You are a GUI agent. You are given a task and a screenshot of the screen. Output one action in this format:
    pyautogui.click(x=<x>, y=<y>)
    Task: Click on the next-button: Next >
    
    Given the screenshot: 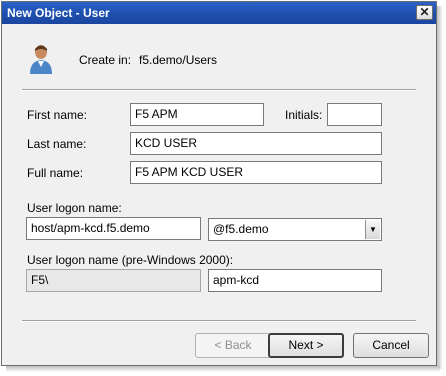 What is the action you would take?
    pyautogui.click(x=306, y=345)
    